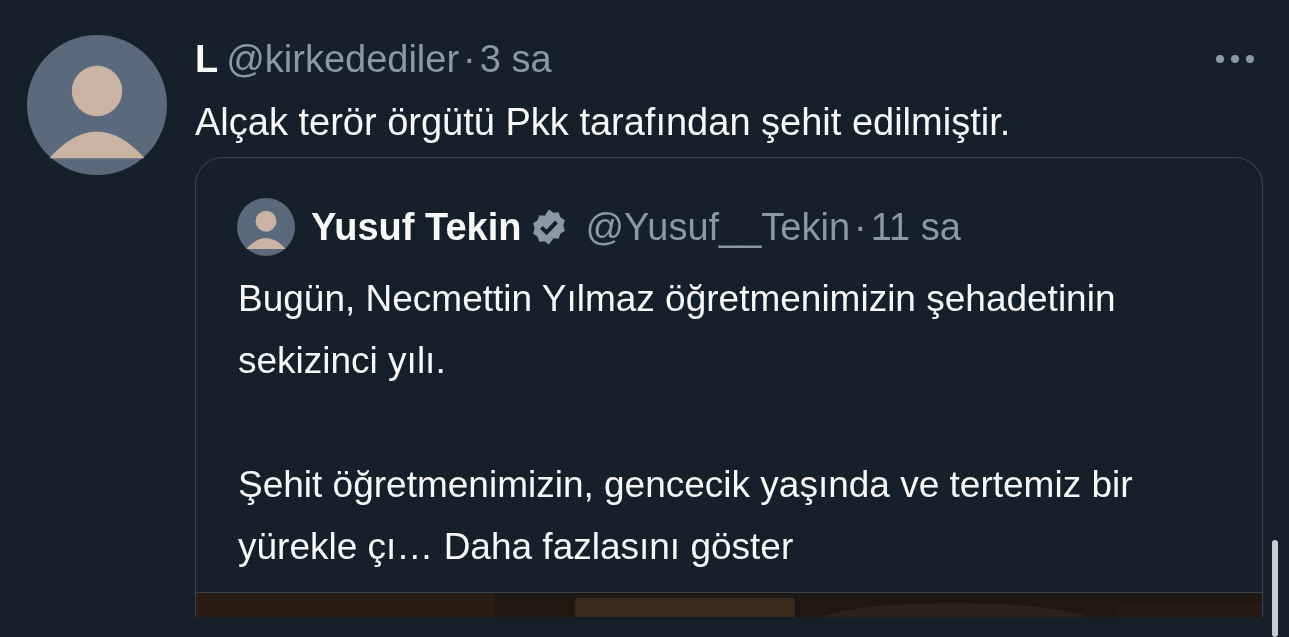 This screenshot has width=1289, height=637. What do you see at coordinates (1235, 58) in the screenshot?
I see `more-options-icon` at bounding box center [1235, 58].